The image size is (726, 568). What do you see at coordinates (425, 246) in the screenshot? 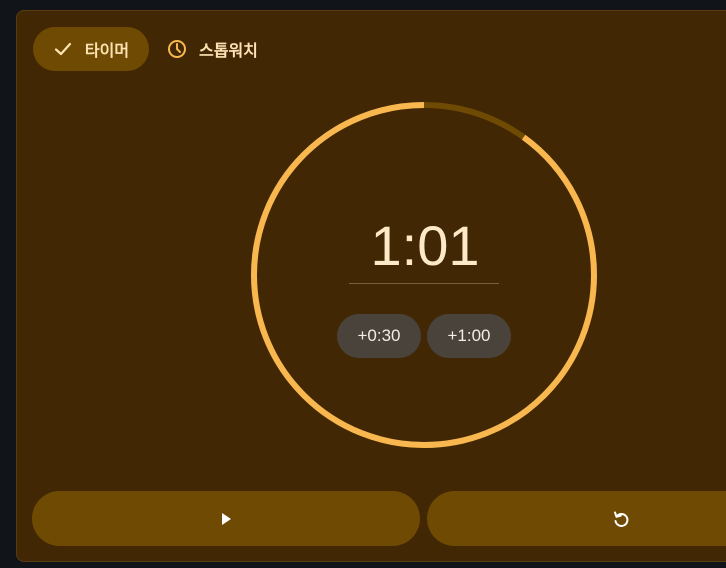
I see `timer-display: 1:01` at bounding box center [425, 246].